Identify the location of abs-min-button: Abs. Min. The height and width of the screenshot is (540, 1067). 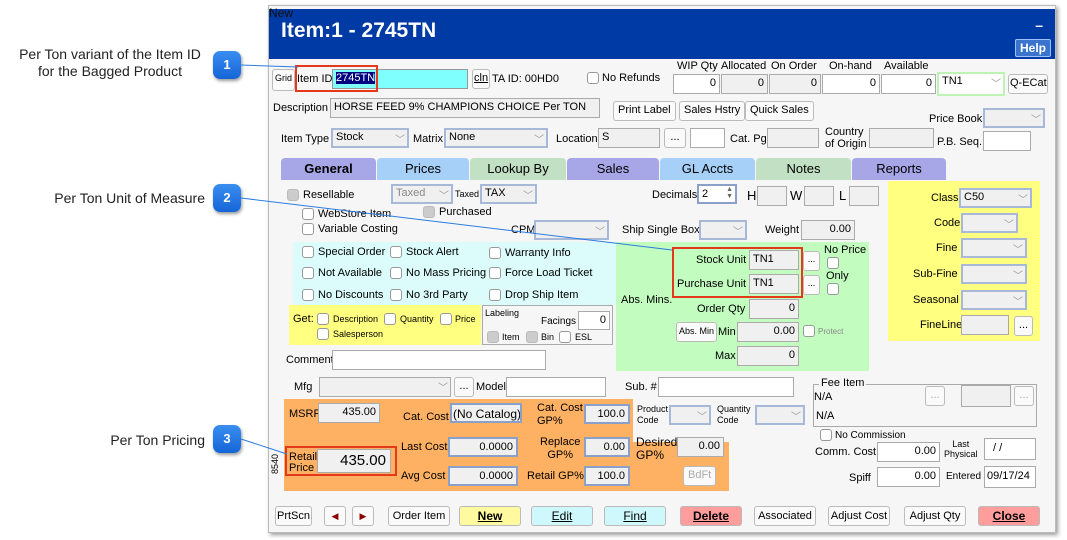
(697, 332).